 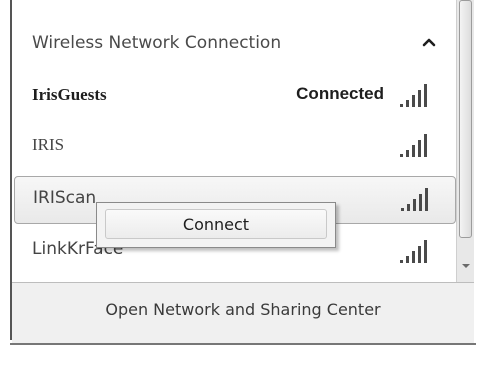 I want to click on connection-status: Connected, so click(x=340, y=93).